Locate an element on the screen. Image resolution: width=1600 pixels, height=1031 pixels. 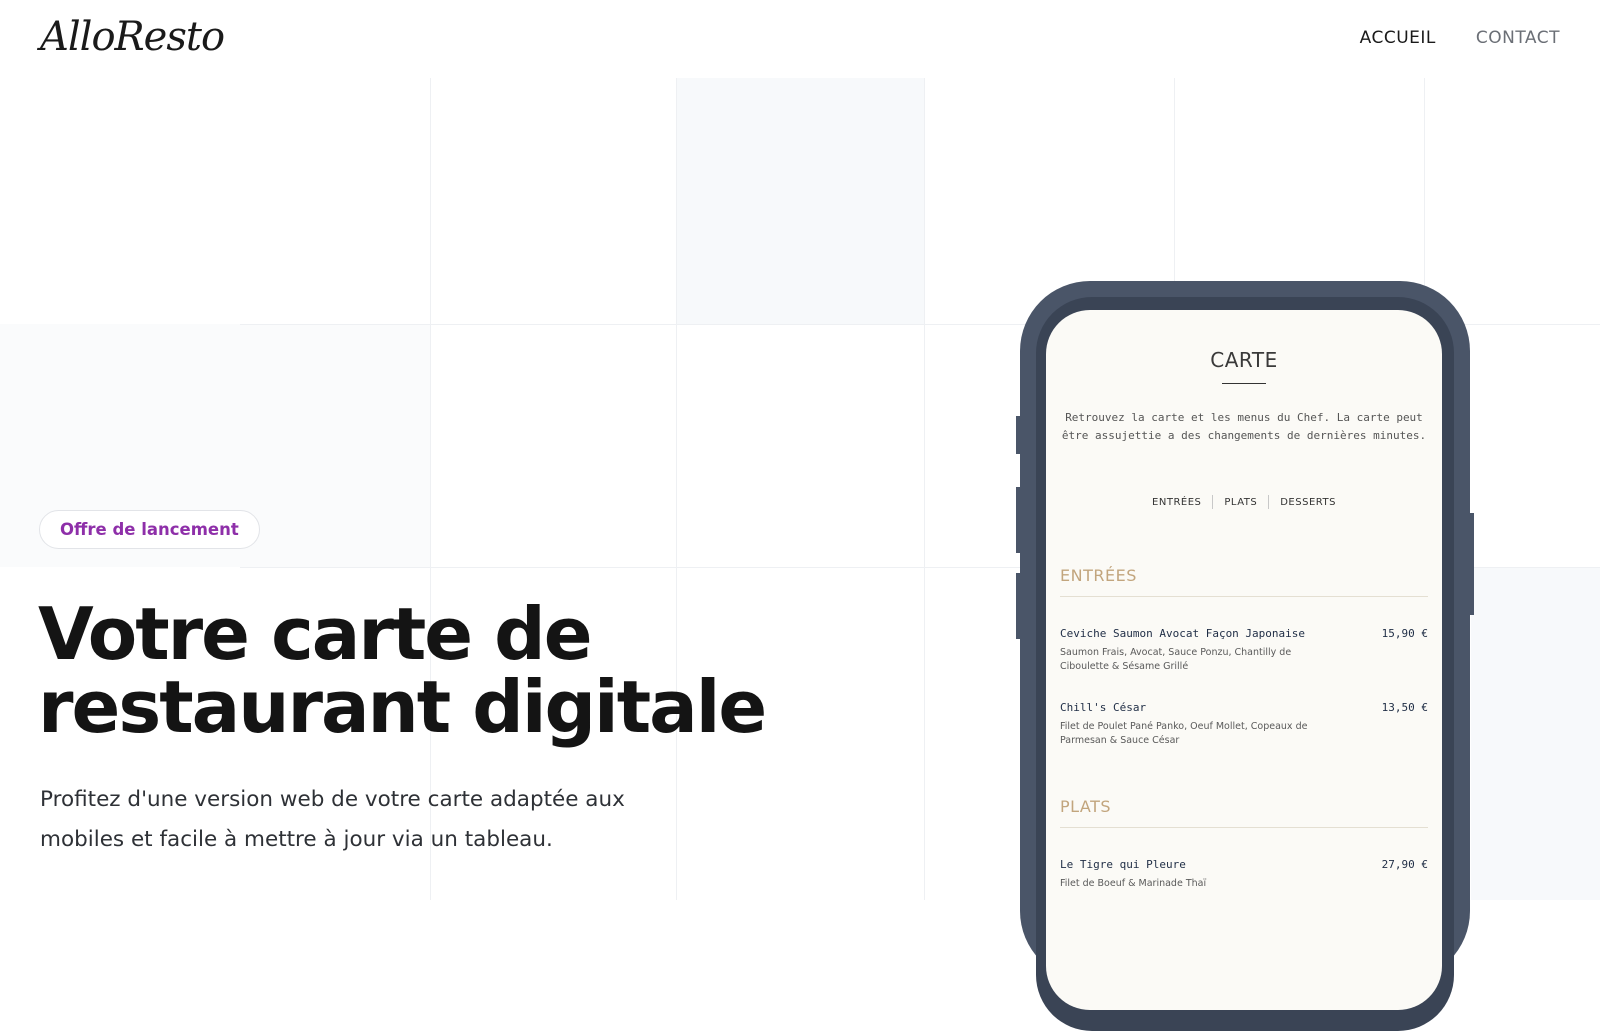
menu-item-description: Filet de Boeuf & Marinade Thaï is located at coordinates (1133, 883).